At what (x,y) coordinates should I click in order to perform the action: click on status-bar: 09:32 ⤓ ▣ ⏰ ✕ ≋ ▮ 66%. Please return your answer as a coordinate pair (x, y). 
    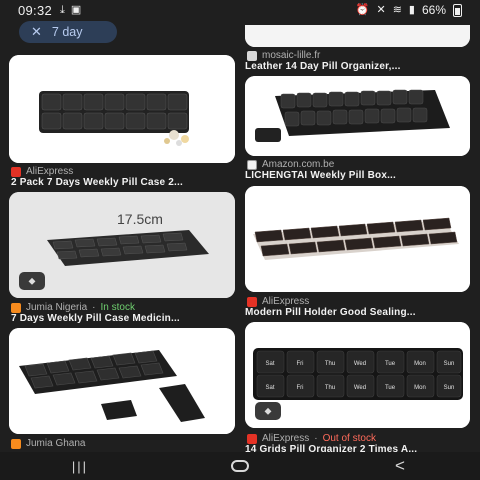
    Looking at the image, I should click on (240, 10).